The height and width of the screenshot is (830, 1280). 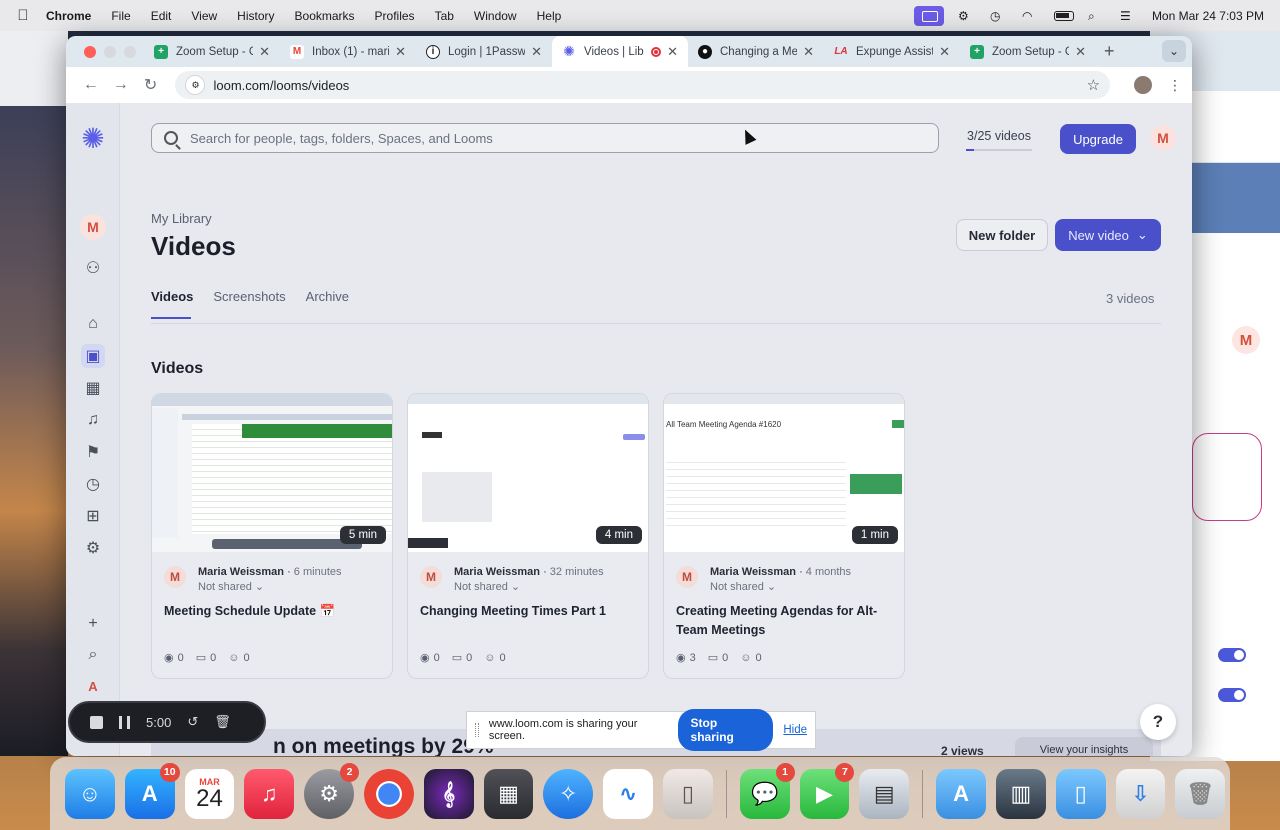 What do you see at coordinates (93, 356) in the screenshot?
I see `library-icon: ▣` at bounding box center [93, 356].